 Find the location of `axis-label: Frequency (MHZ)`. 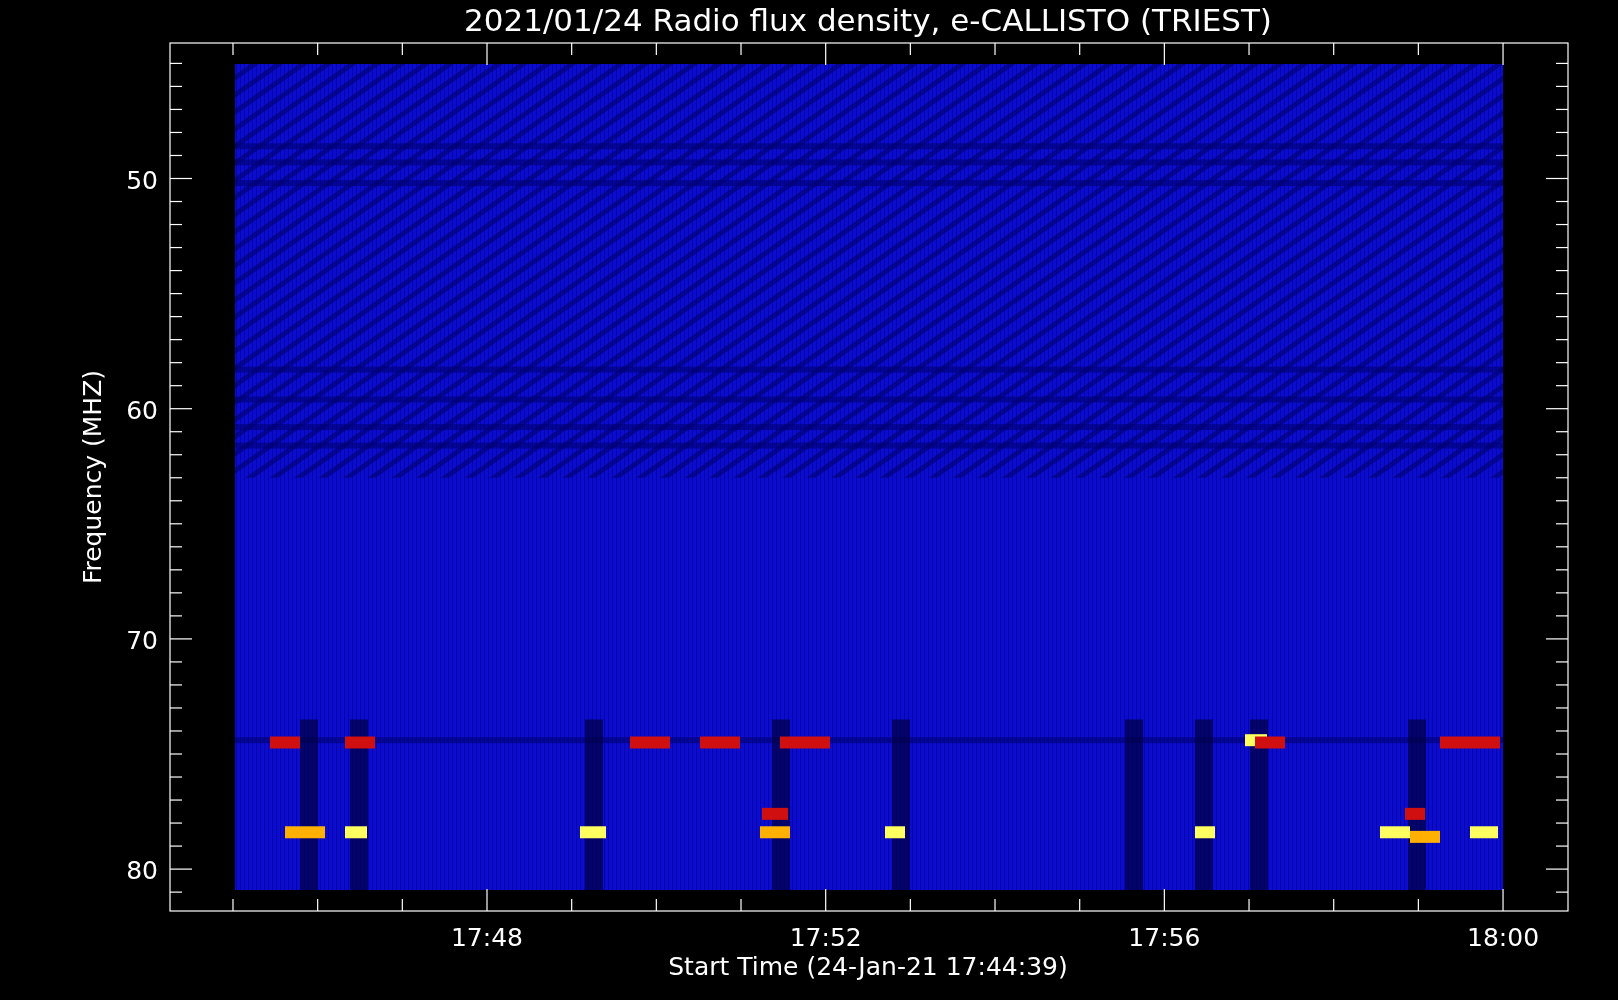

axis-label: Frequency (MHZ) is located at coordinates (92, 477).